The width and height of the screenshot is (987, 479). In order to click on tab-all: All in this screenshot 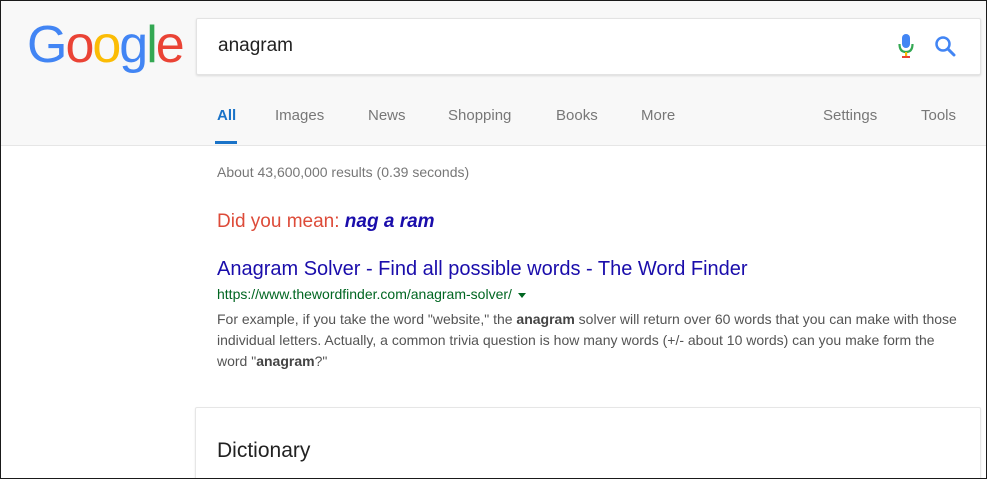, I will do `click(226, 115)`.